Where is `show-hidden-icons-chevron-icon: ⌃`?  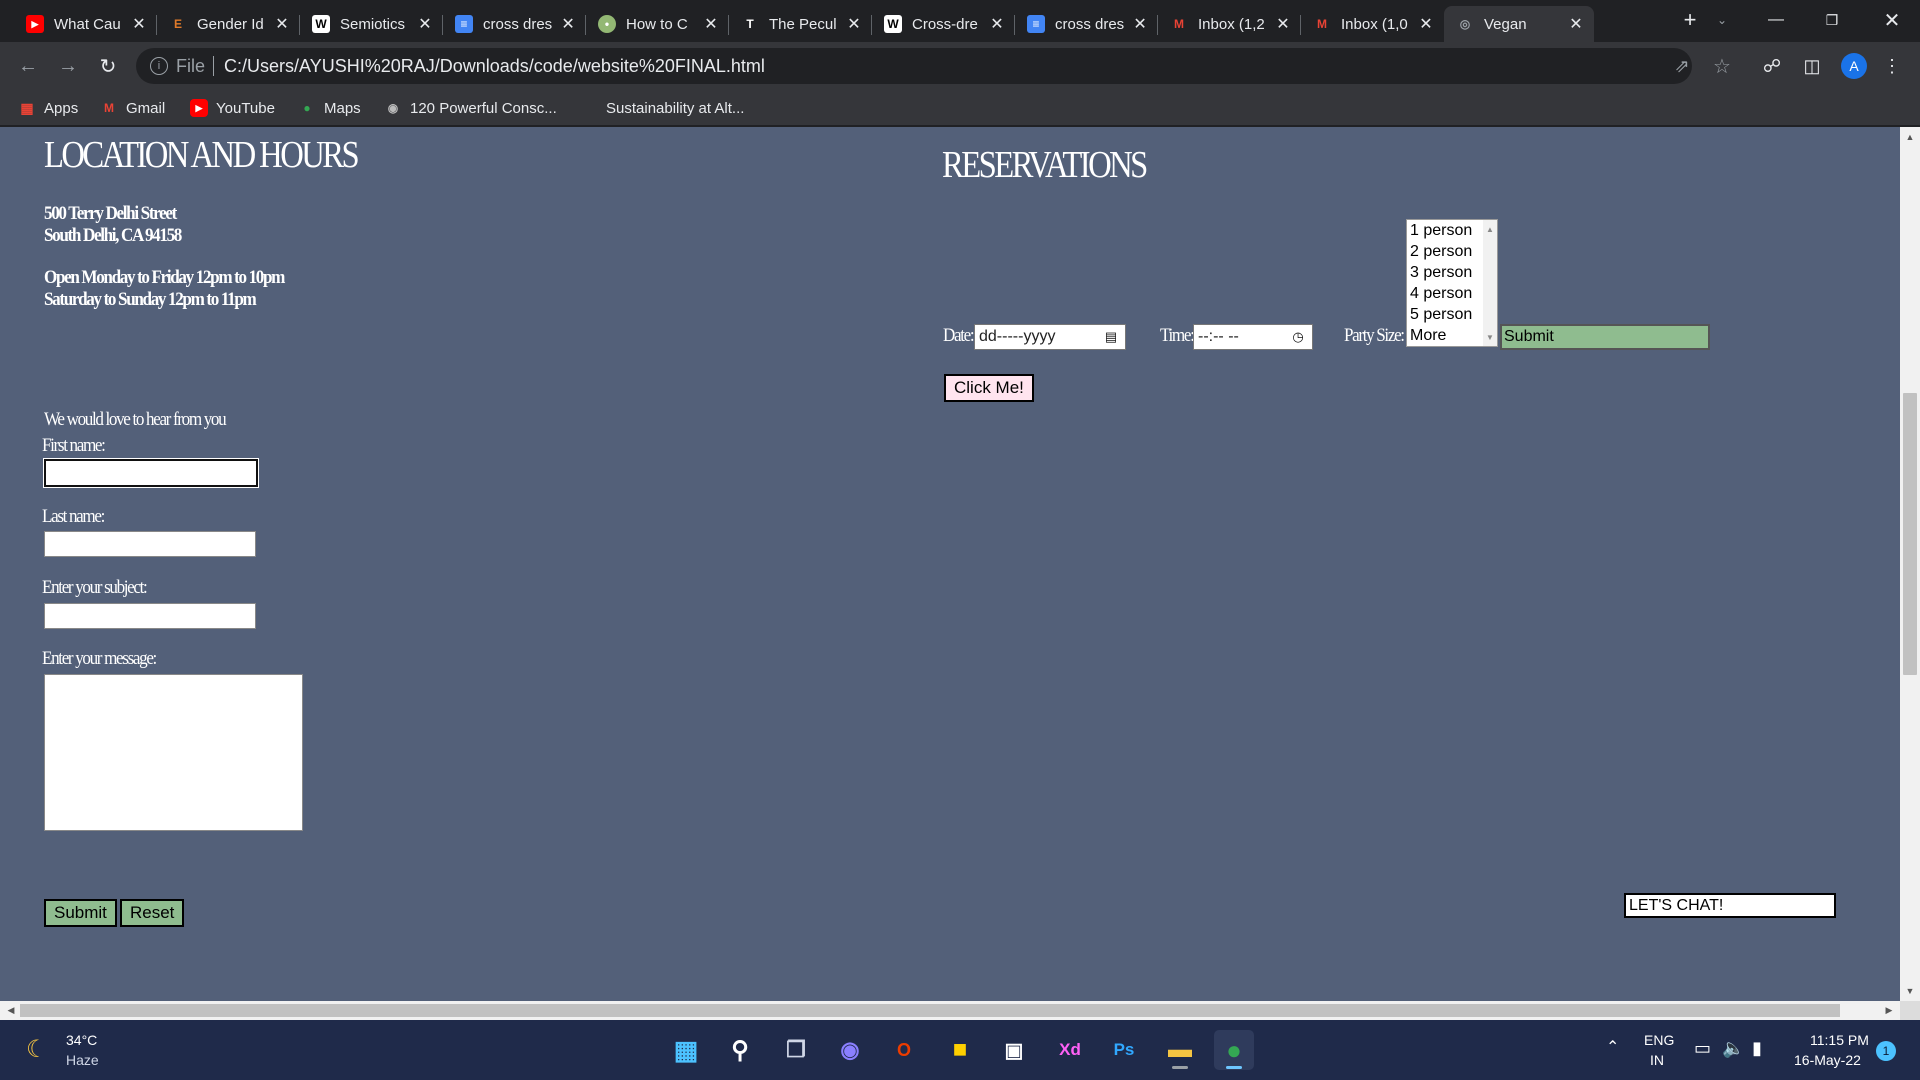 show-hidden-icons-chevron-icon: ⌃ is located at coordinates (1612, 1047).